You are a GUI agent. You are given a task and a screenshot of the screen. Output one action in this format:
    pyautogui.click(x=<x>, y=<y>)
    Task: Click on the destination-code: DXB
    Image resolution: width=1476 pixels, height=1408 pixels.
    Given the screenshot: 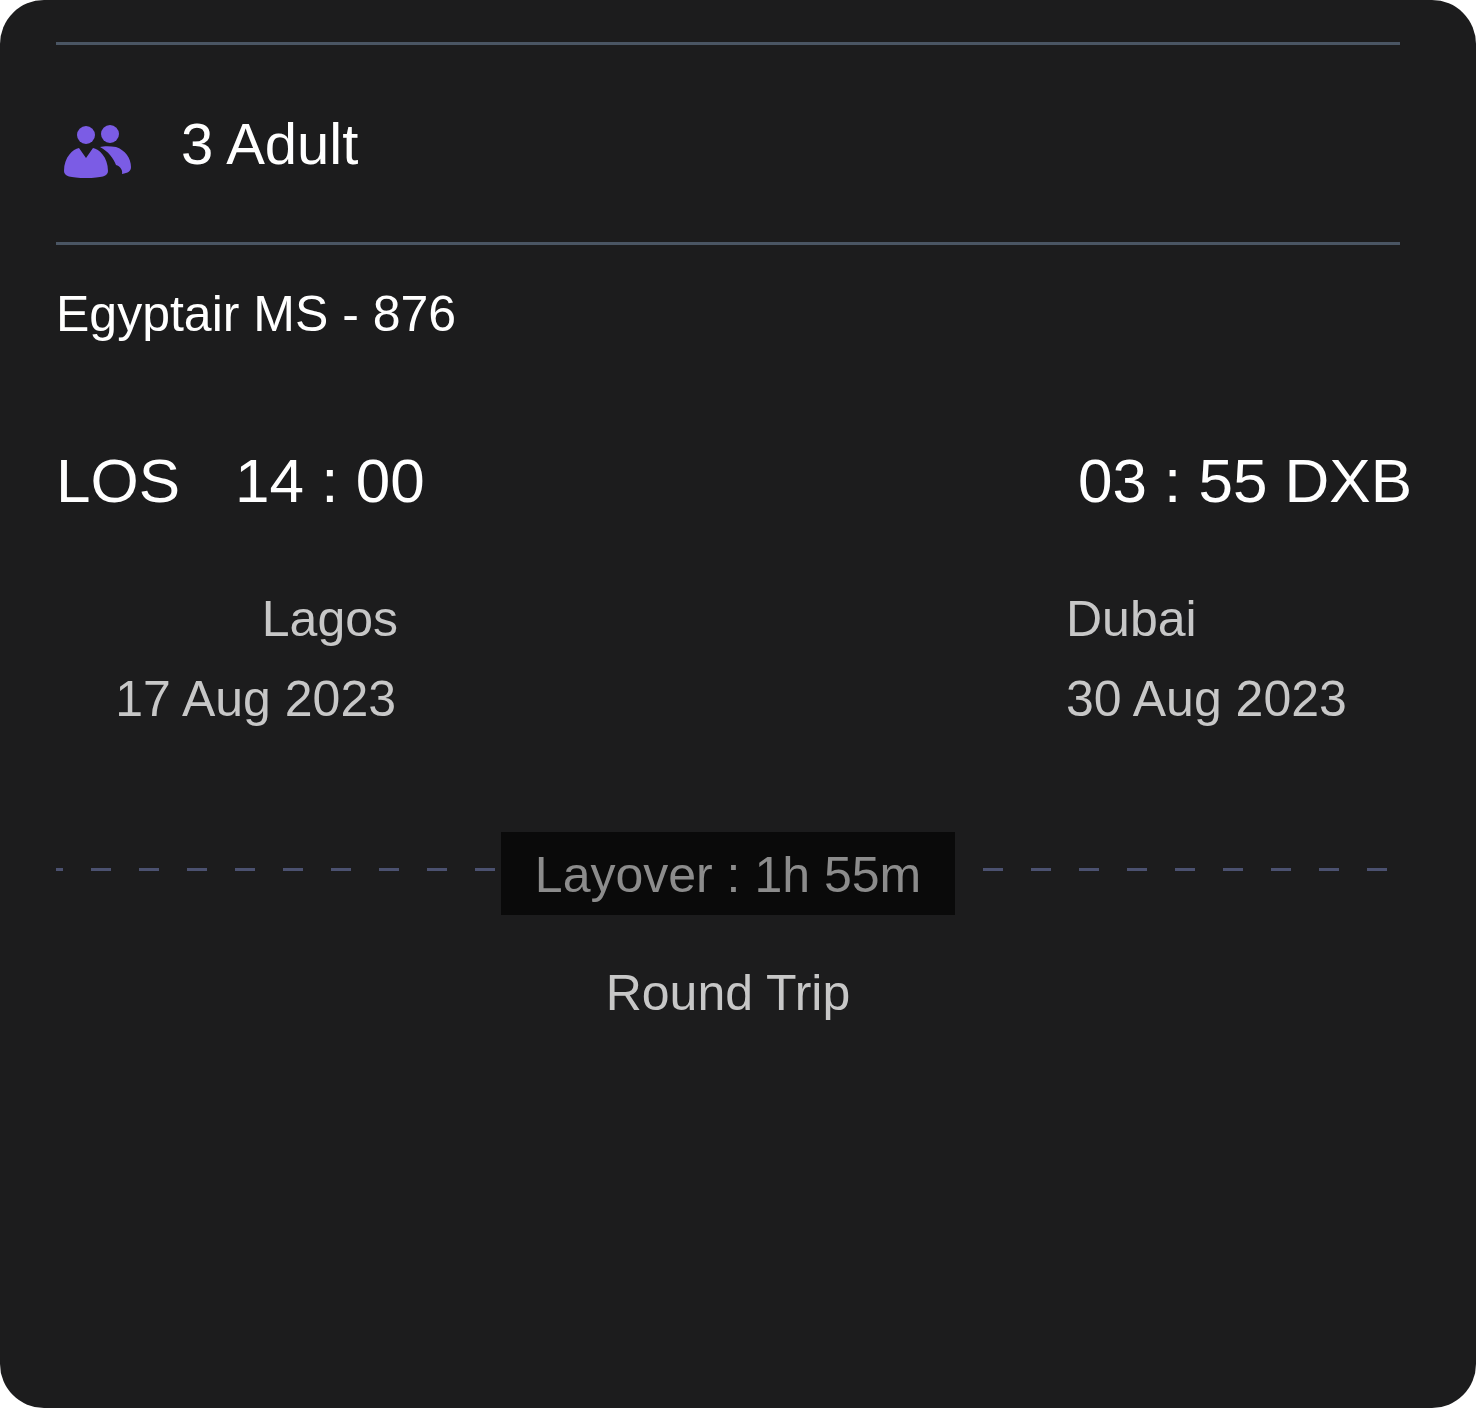 What is the action you would take?
    pyautogui.click(x=1348, y=481)
    